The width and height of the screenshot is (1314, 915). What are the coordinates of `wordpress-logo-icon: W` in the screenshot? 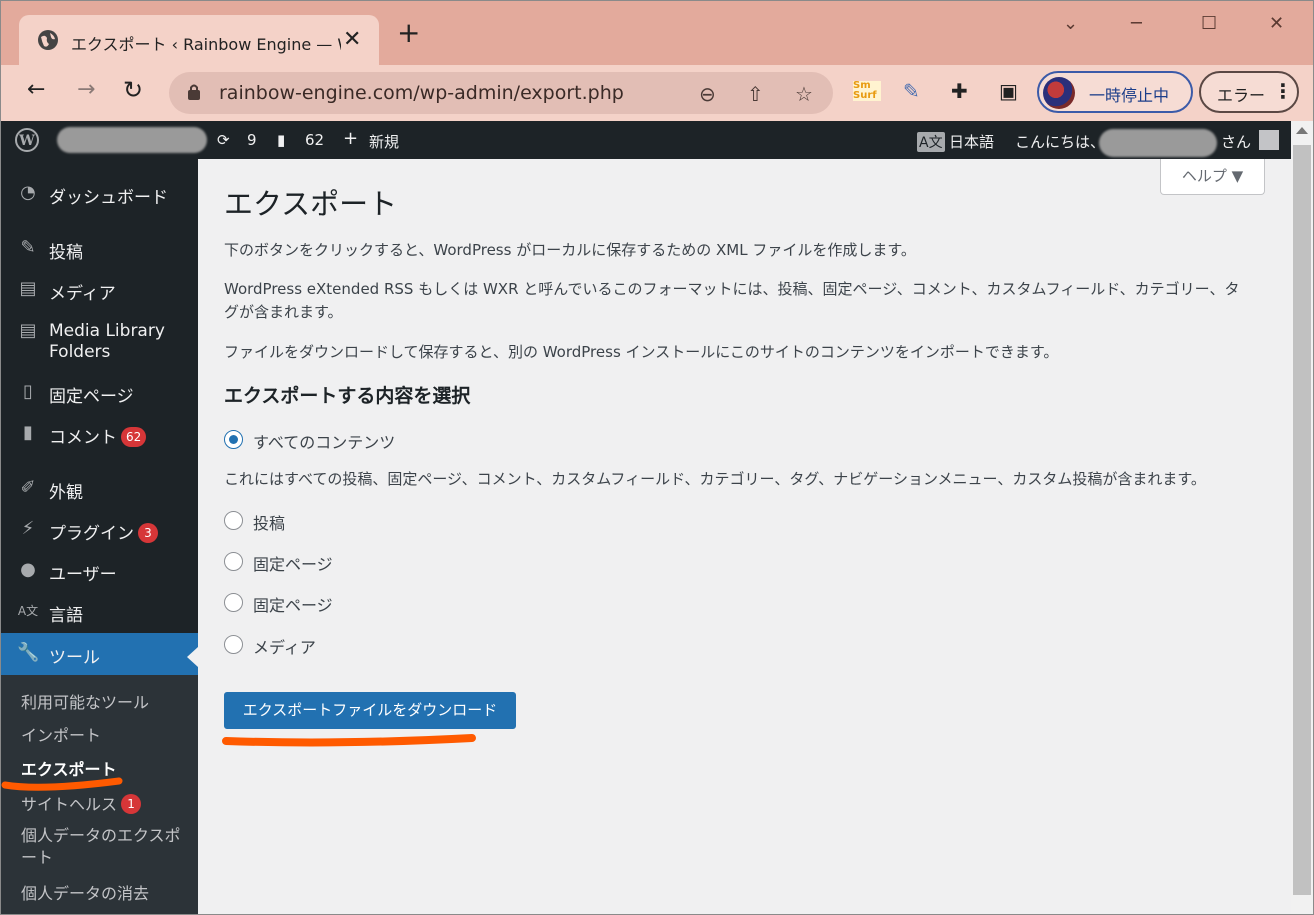 It's located at (27, 140).